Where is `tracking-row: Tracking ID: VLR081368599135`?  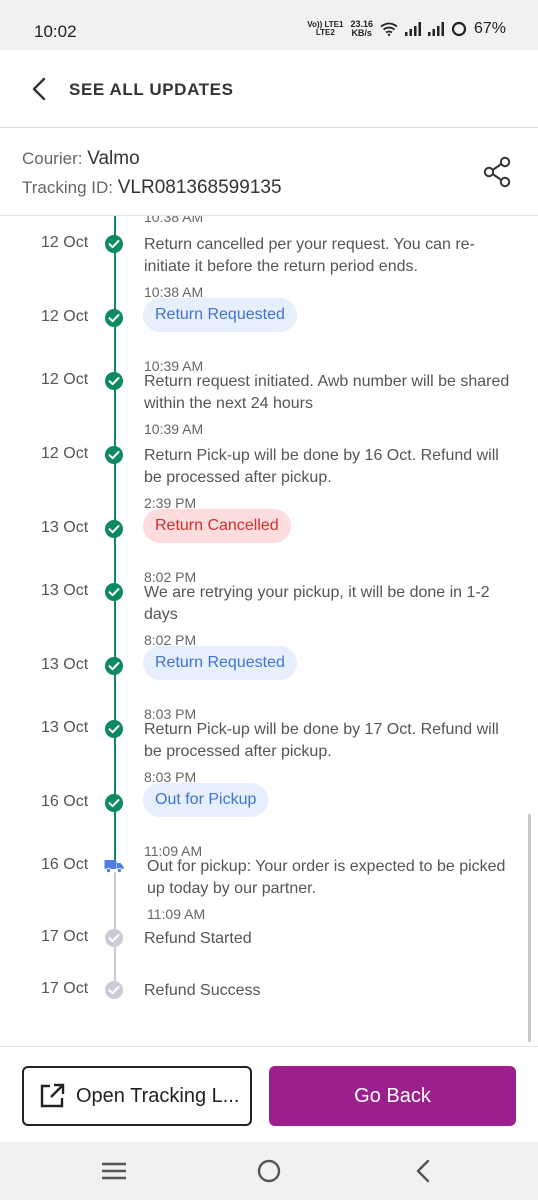
tracking-row: Tracking ID: VLR081368599135 is located at coordinates (152, 188).